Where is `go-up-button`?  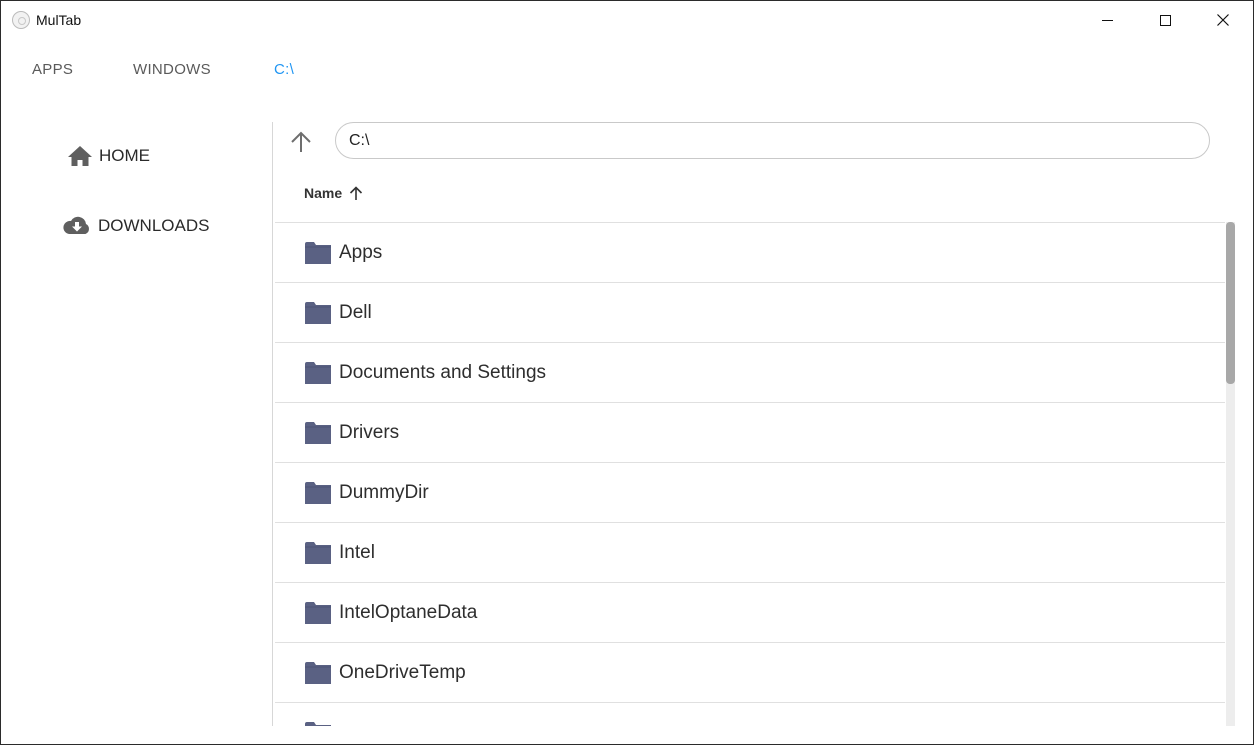 go-up-button is located at coordinates (301, 142).